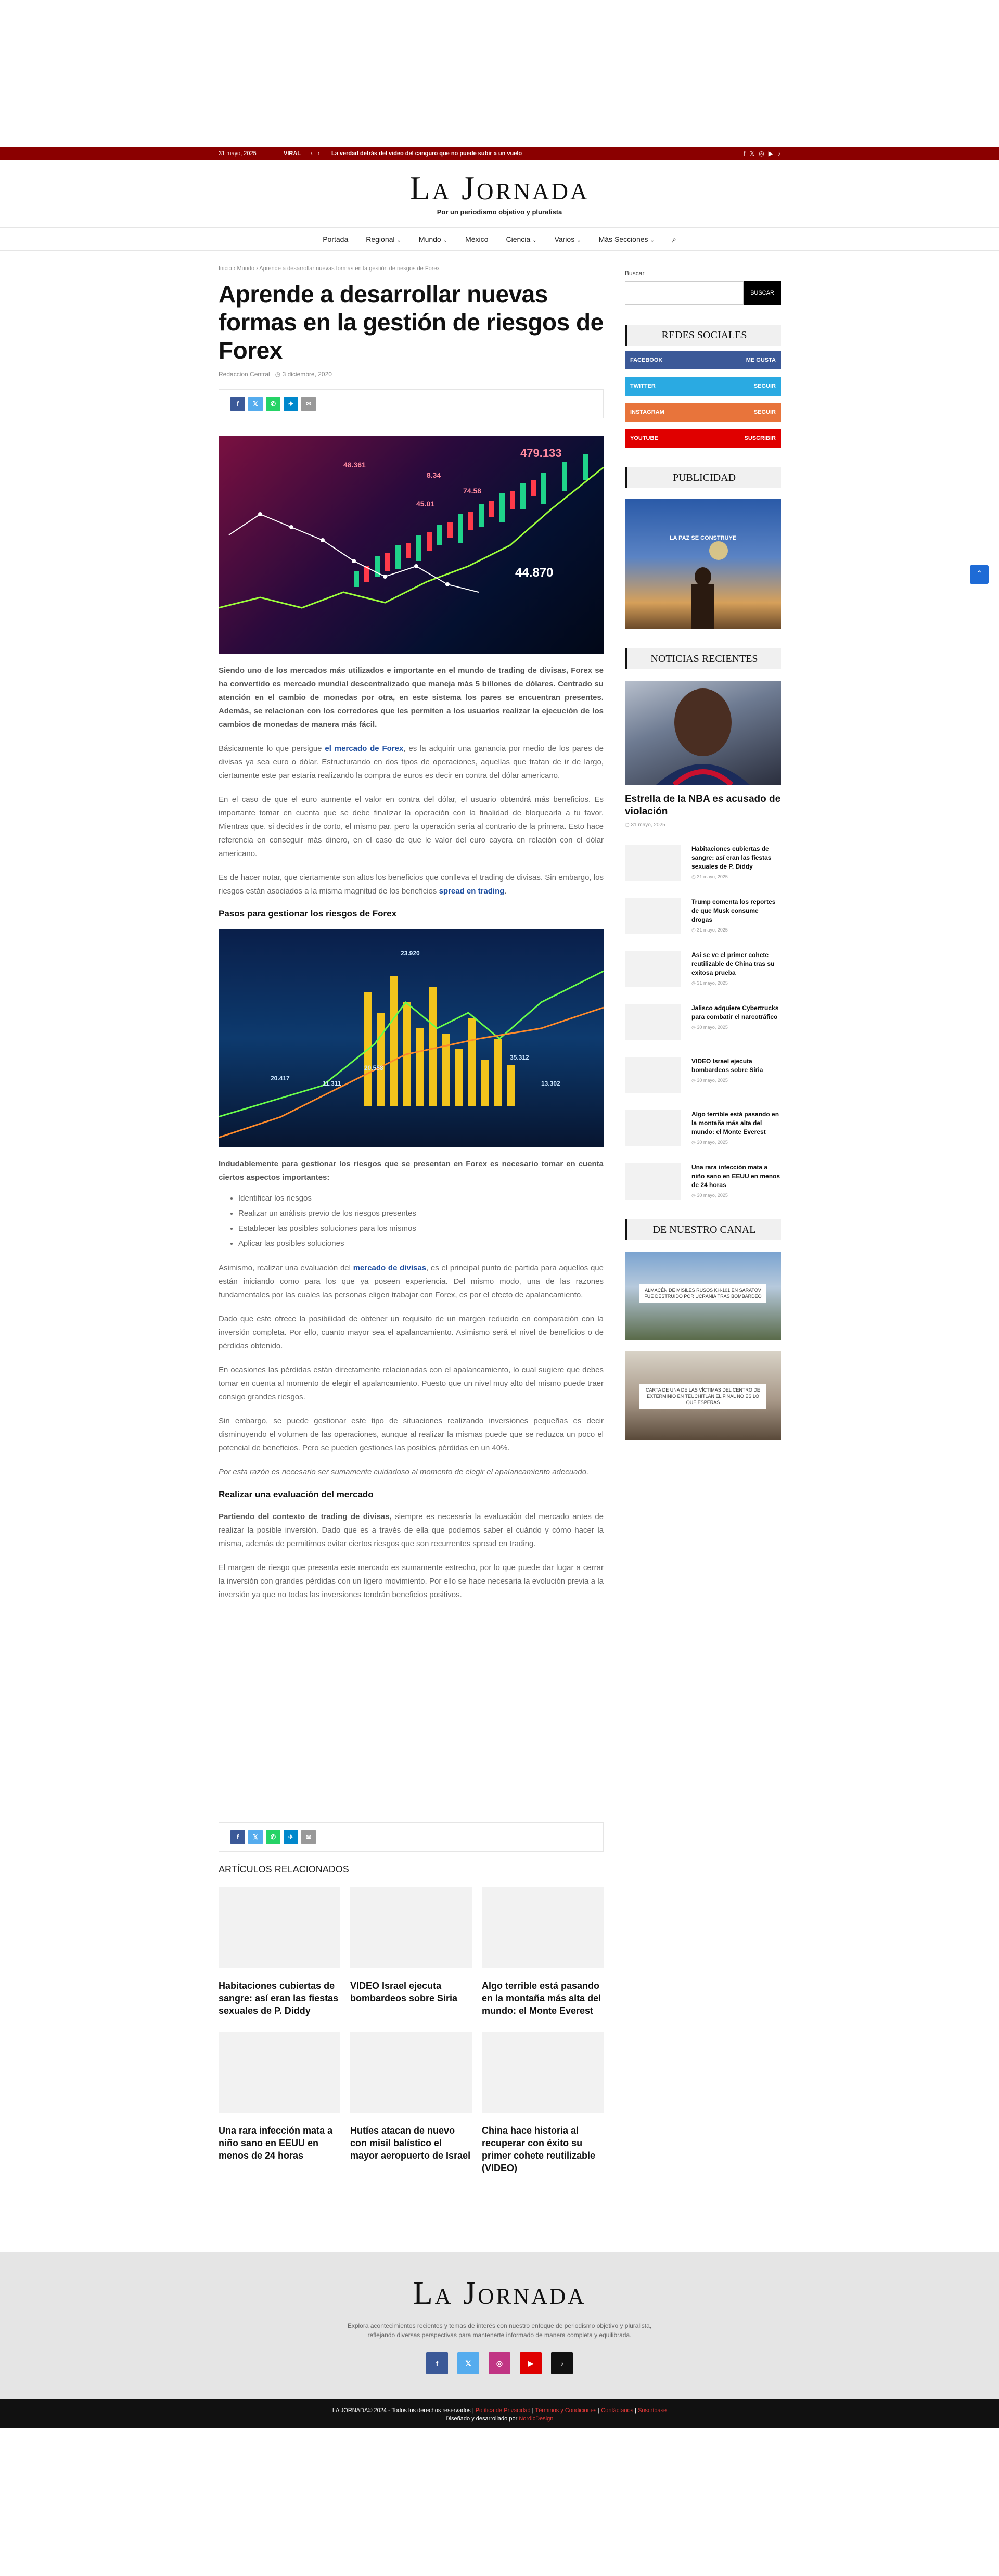  I want to click on img2-label-5: 20.417, so click(280, 1078).